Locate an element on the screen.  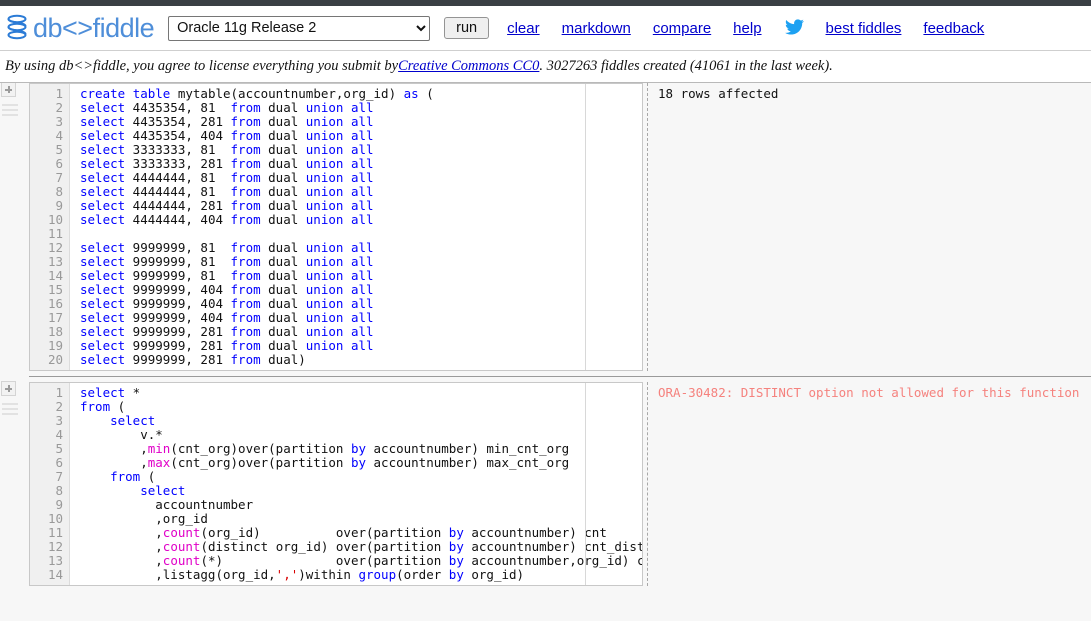
query-panel-divider is located at coordinates (647, 484).